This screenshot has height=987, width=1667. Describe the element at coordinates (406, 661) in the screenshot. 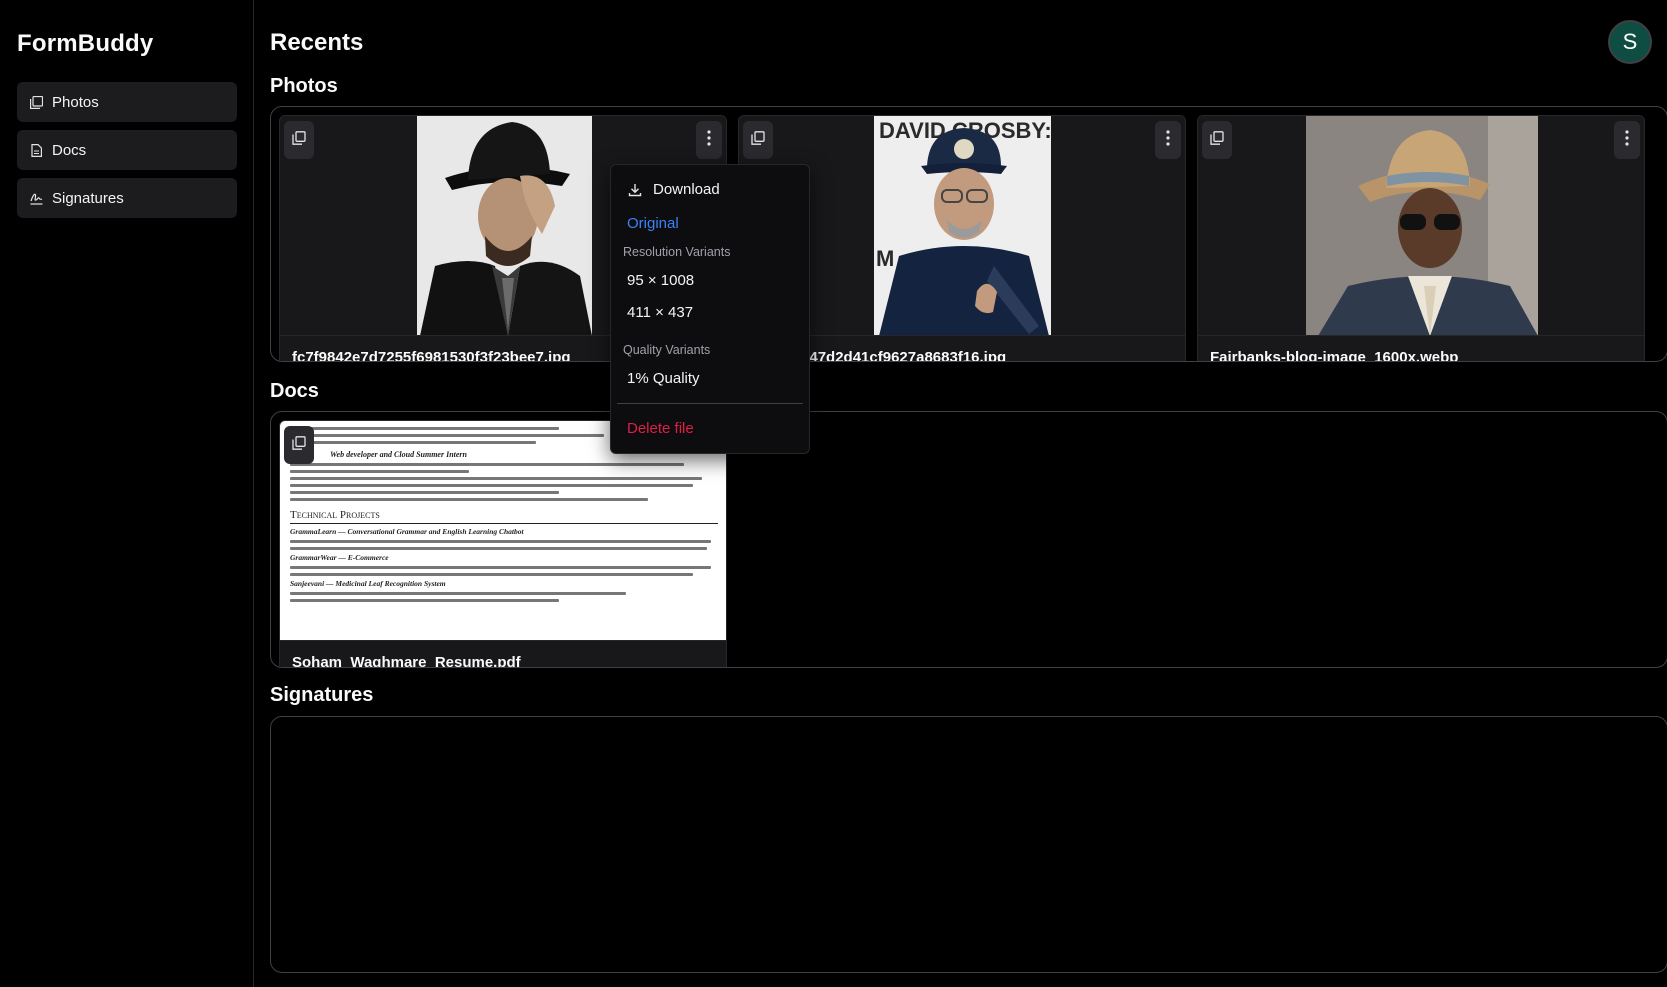

I see `doc-filename: Soham_Waghmare_Resume.pdf` at that location.